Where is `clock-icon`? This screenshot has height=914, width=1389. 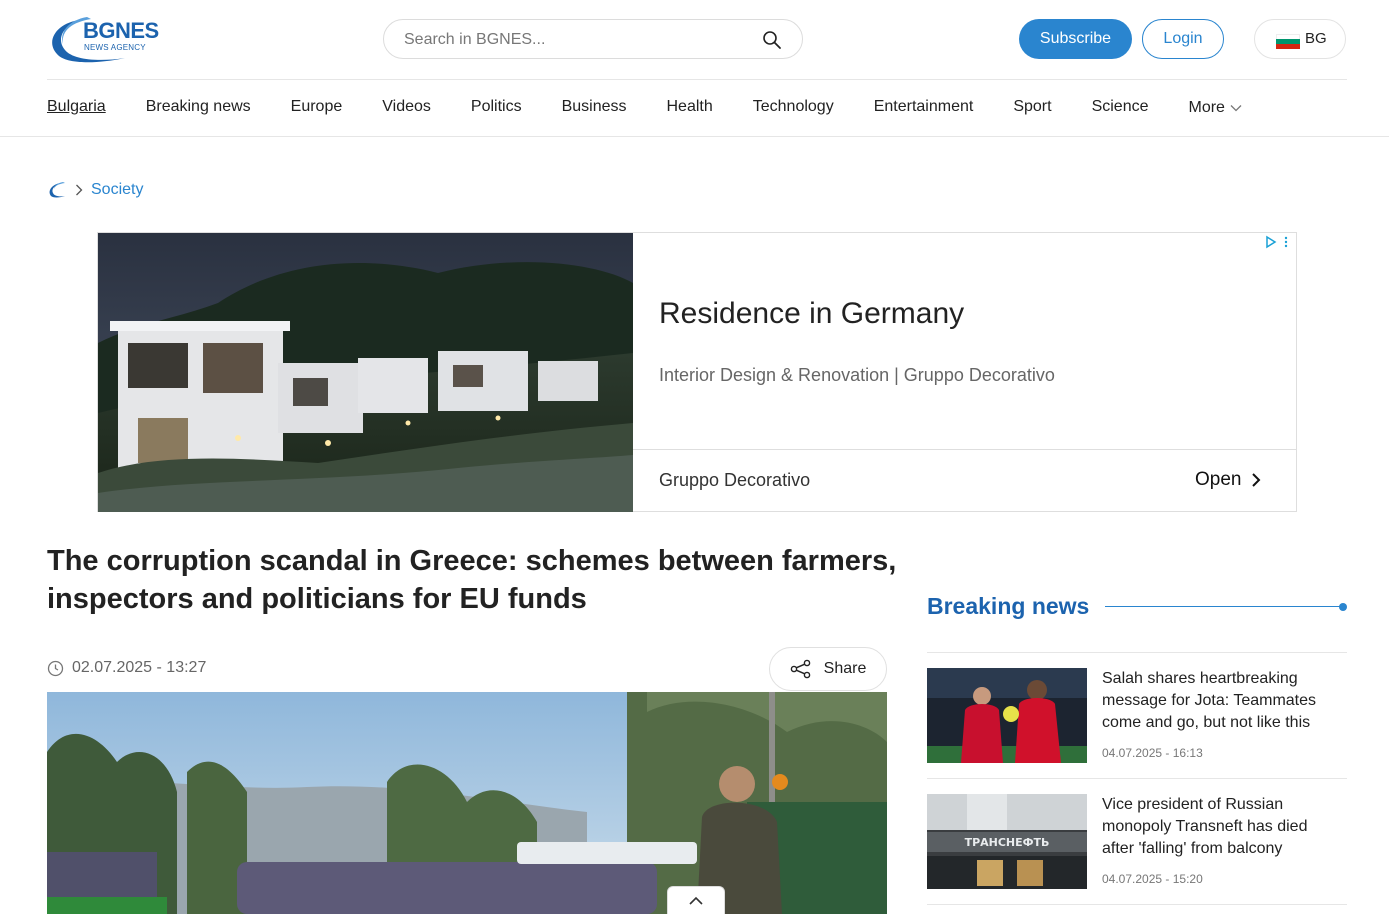
clock-icon is located at coordinates (55, 668).